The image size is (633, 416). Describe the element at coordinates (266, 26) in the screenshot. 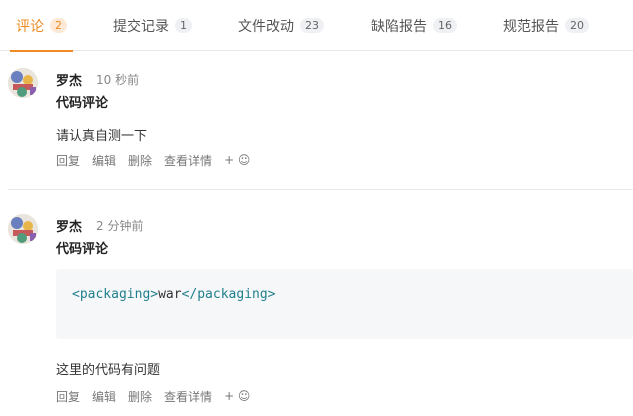

I see `tab-label: 文件改动` at that location.